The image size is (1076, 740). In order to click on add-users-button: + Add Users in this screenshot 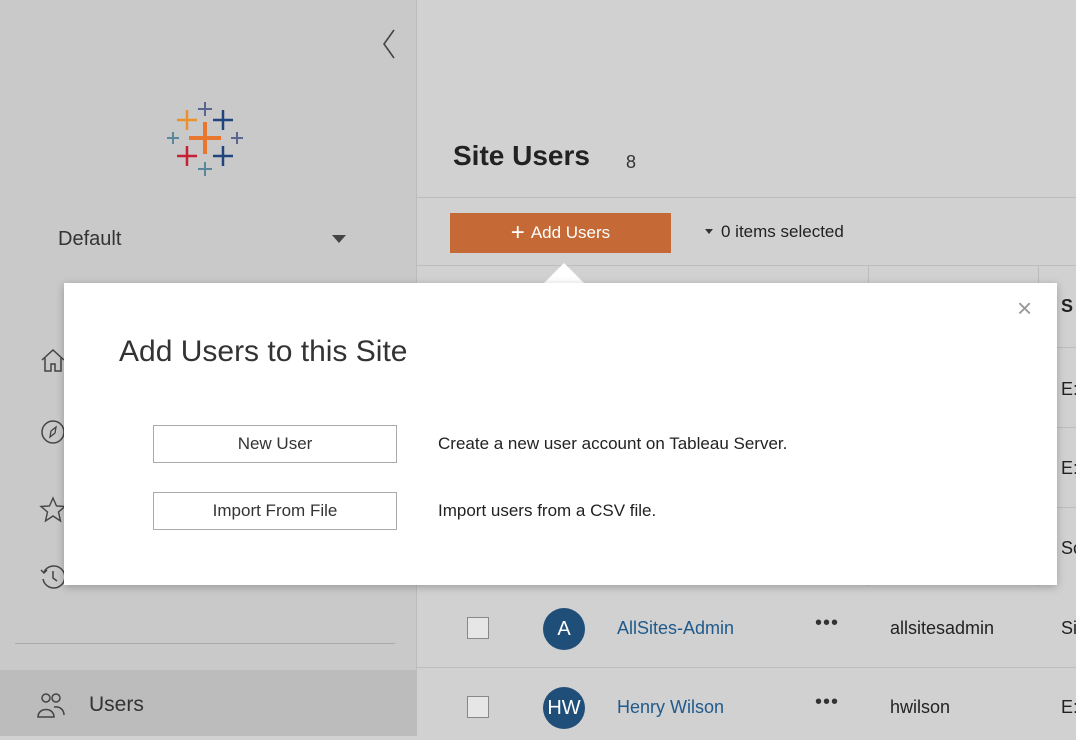, I will do `click(560, 233)`.